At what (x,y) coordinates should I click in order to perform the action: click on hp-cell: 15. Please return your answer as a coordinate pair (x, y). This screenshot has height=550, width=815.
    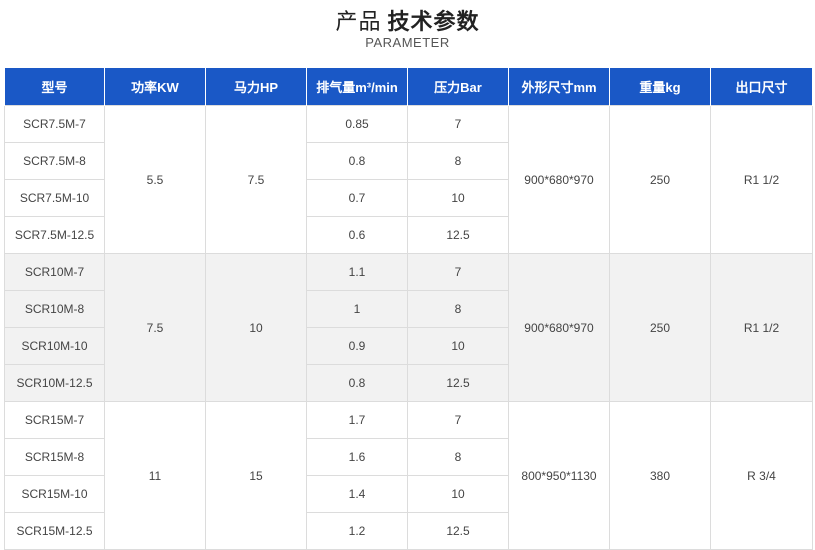
    Looking at the image, I should click on (256, 475).